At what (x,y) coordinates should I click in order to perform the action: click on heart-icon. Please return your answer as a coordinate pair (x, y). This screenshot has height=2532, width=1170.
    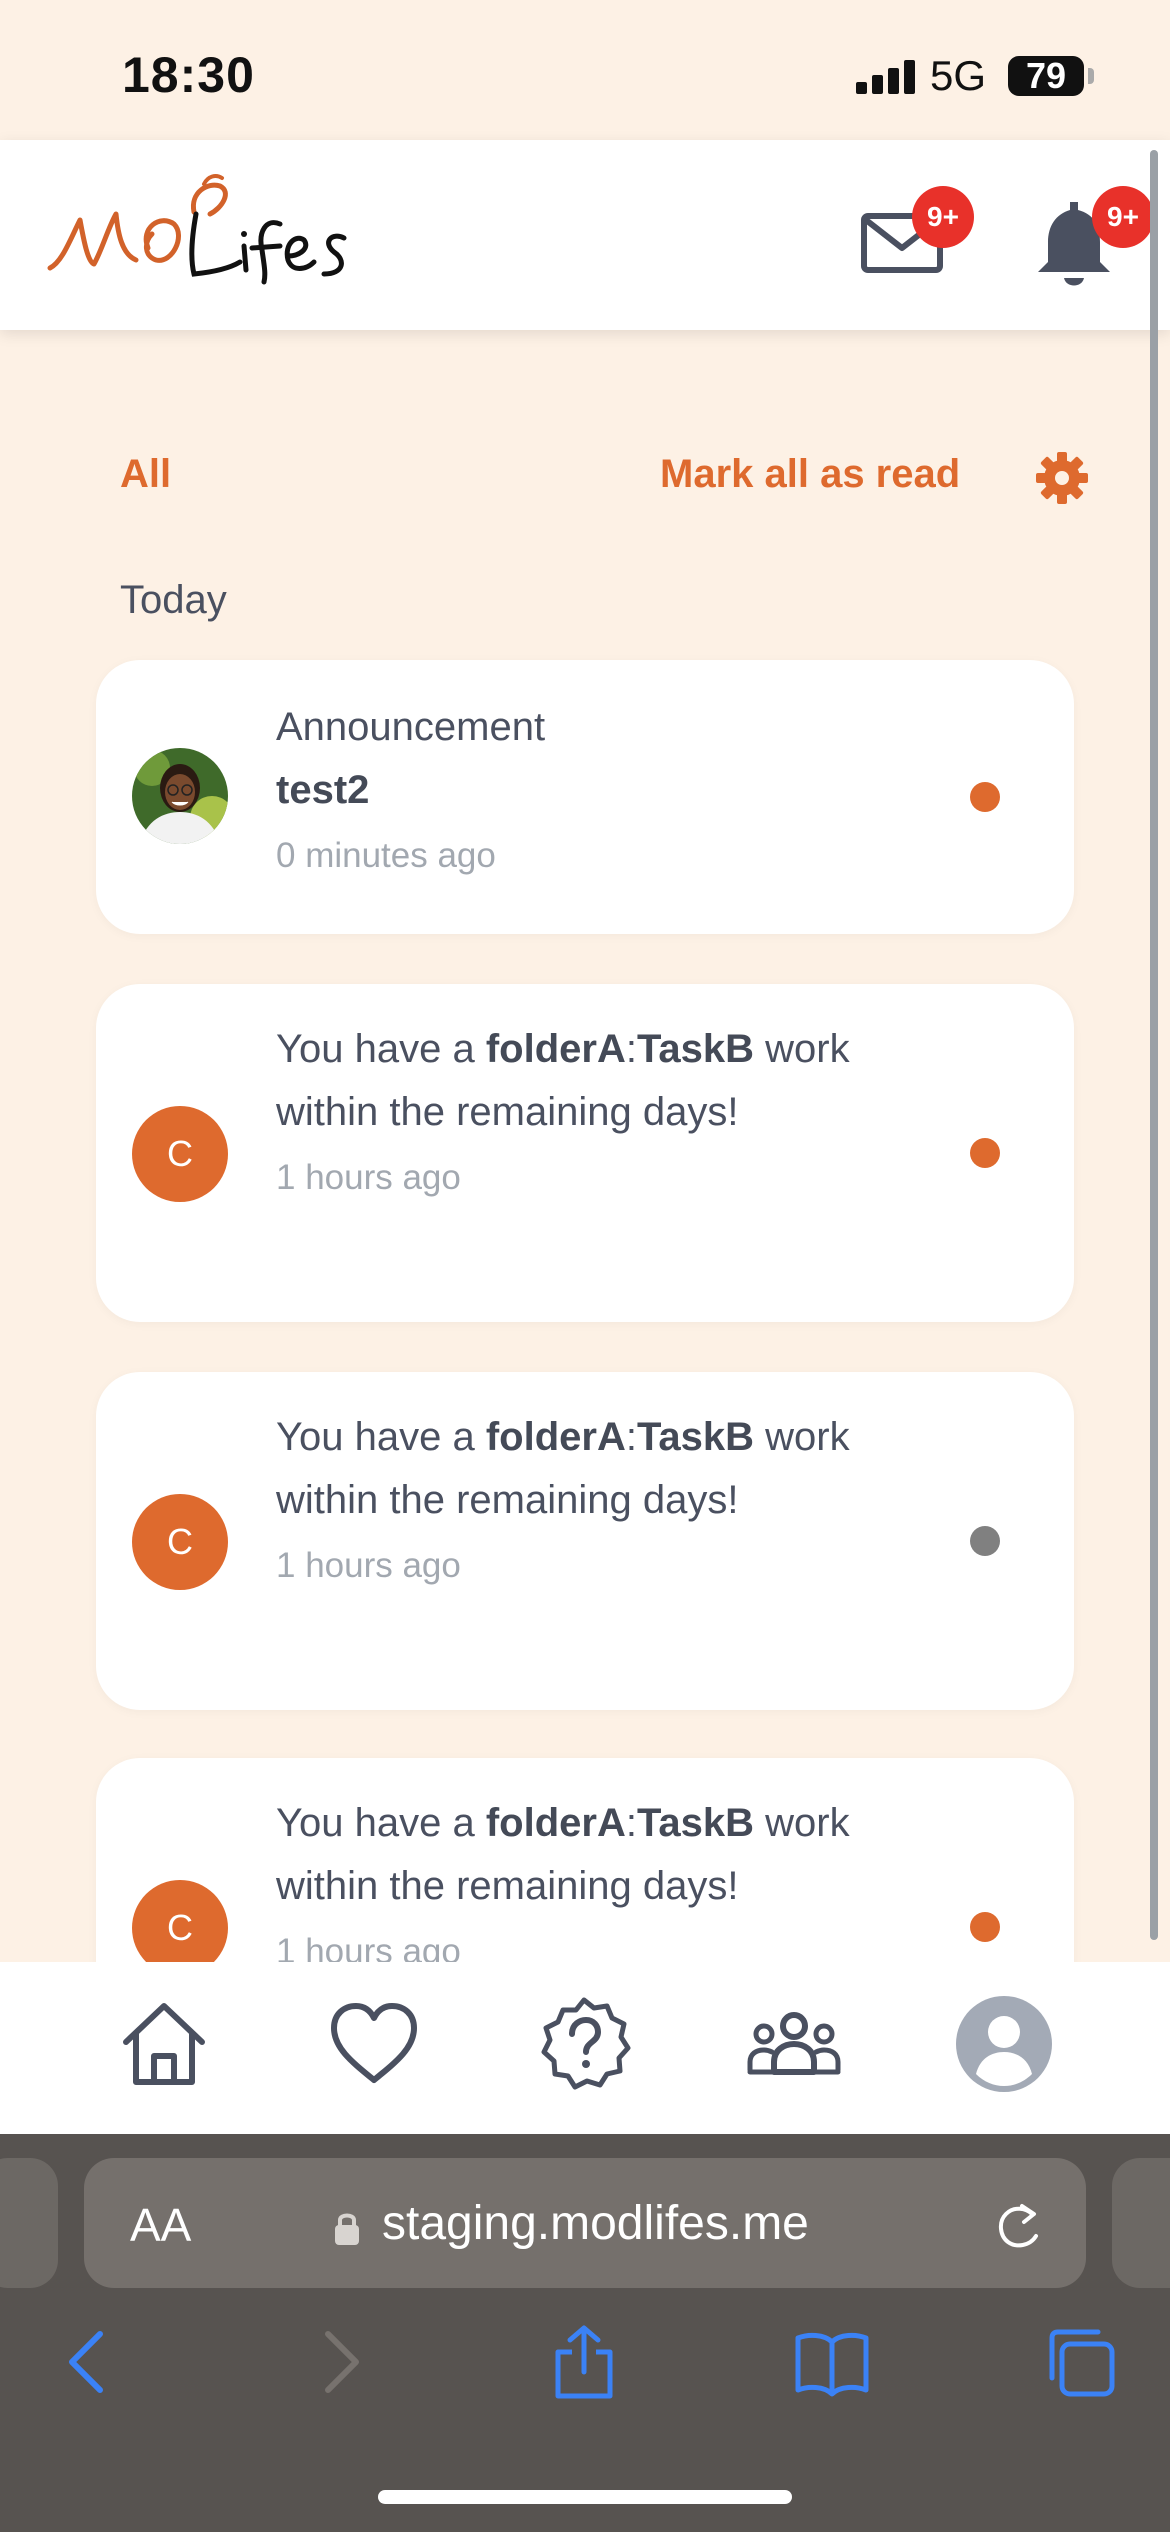
    Looking at the image, I should click on (374, 2043).